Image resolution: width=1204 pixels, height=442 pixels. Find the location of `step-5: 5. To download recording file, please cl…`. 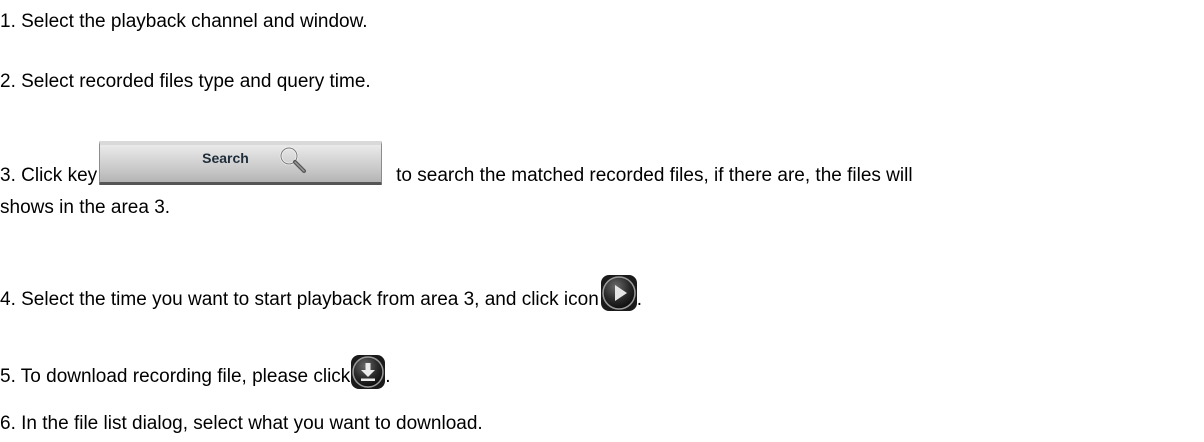

step-5: 5. To download recording file, please cl… is located at coordinates (195, 372).